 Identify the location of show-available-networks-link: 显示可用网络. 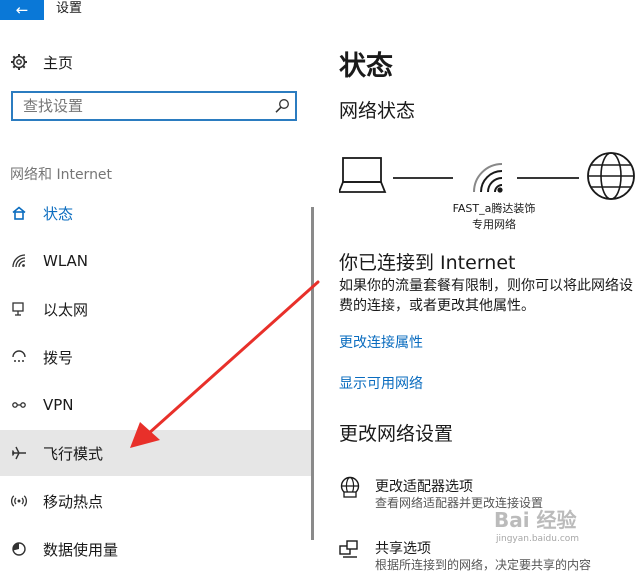
(381, 383).